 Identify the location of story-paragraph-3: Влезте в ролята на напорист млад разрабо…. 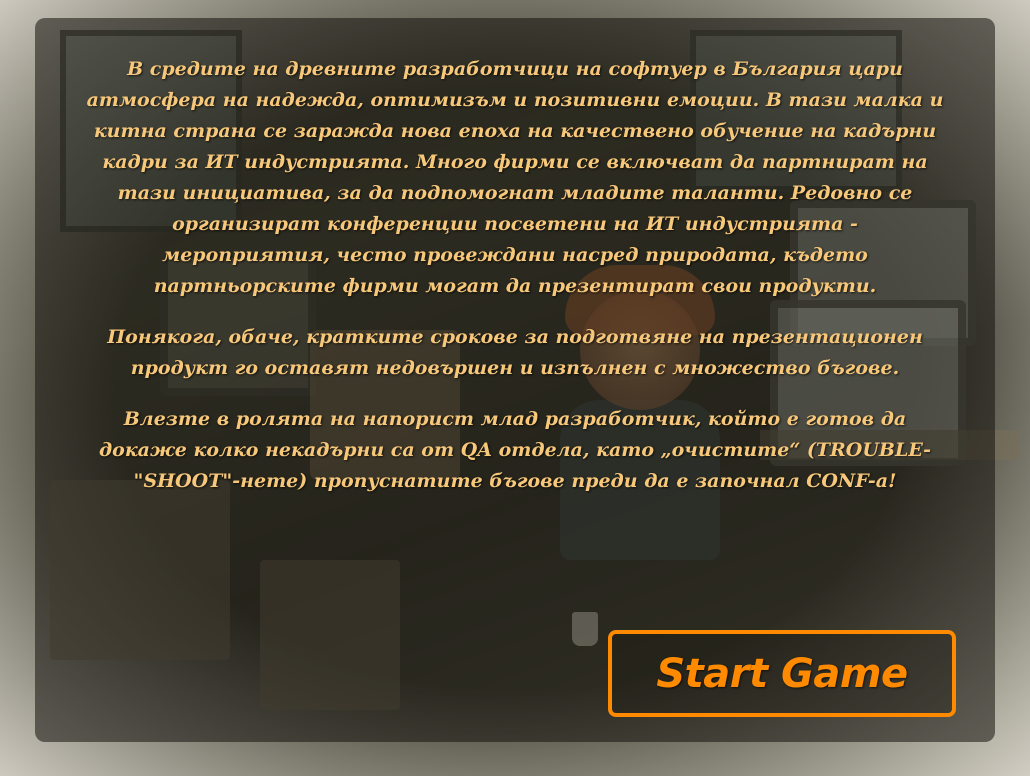
(515, 450).